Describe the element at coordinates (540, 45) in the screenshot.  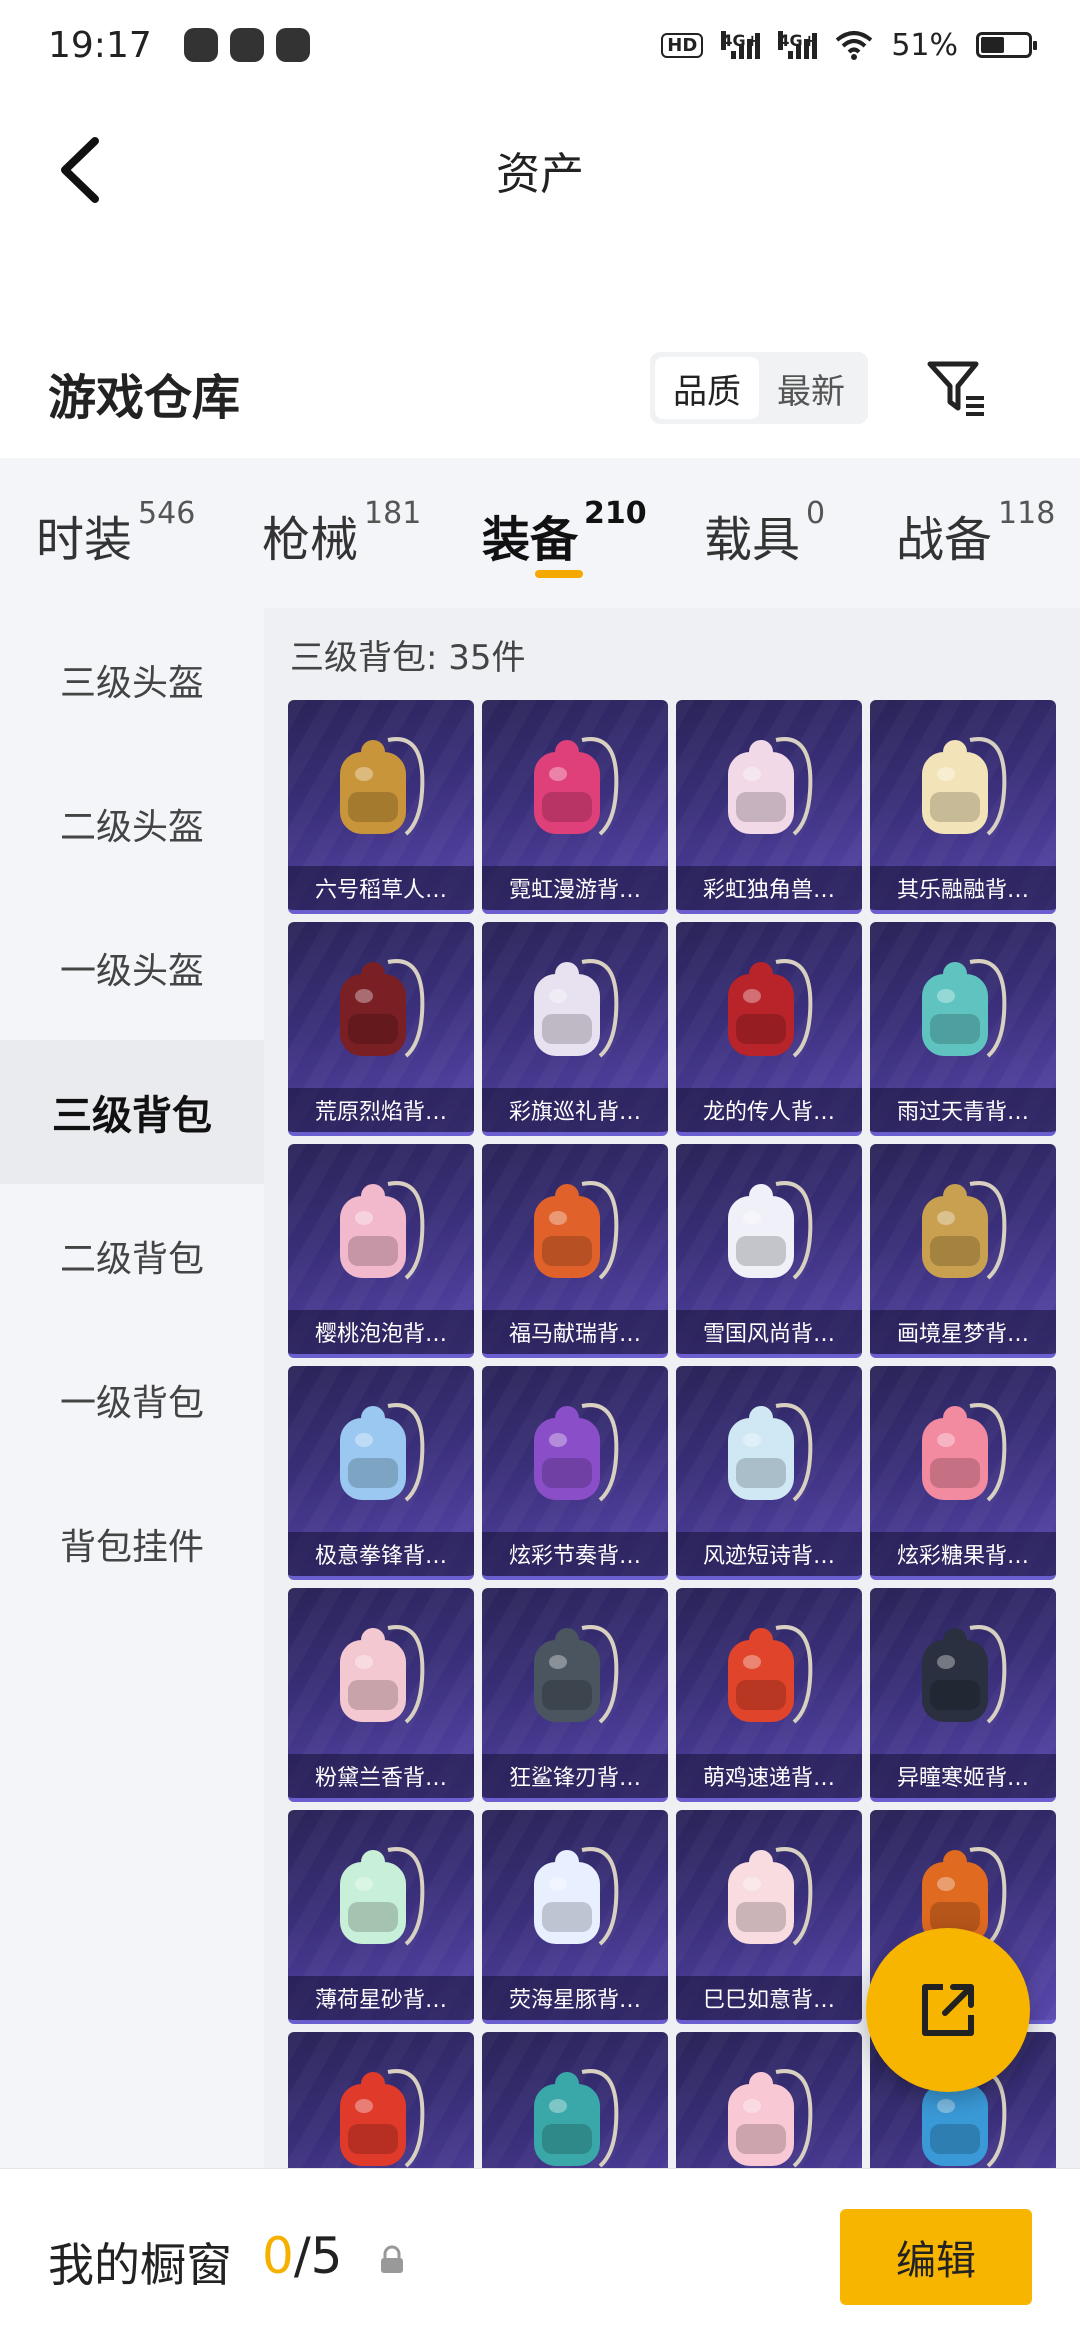
I see `status-bar: 19:17 HD 4G+ 4G+ 51%` at that location.